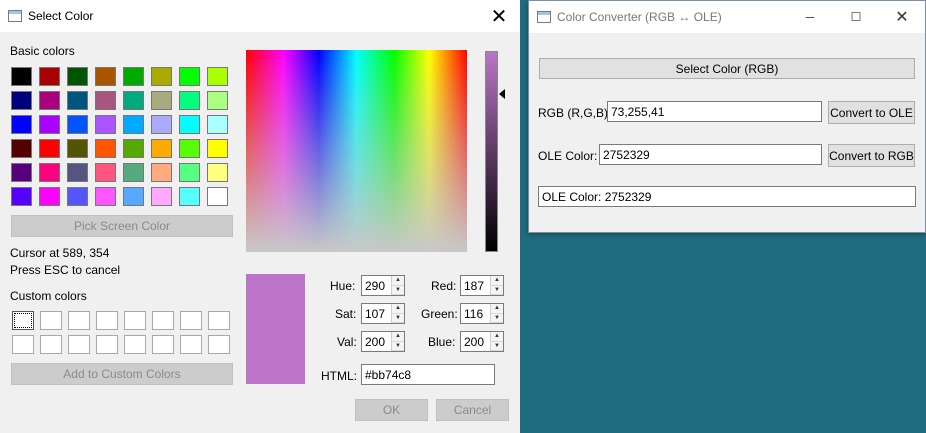 The image size is (926, 433). Describe the element at coordinates (376, 342) in the screenshot. I see `val-value: 200` at that location.